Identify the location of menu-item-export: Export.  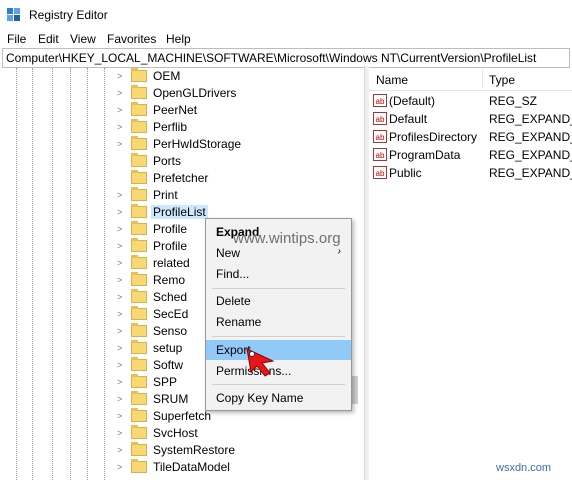
(278, 350).